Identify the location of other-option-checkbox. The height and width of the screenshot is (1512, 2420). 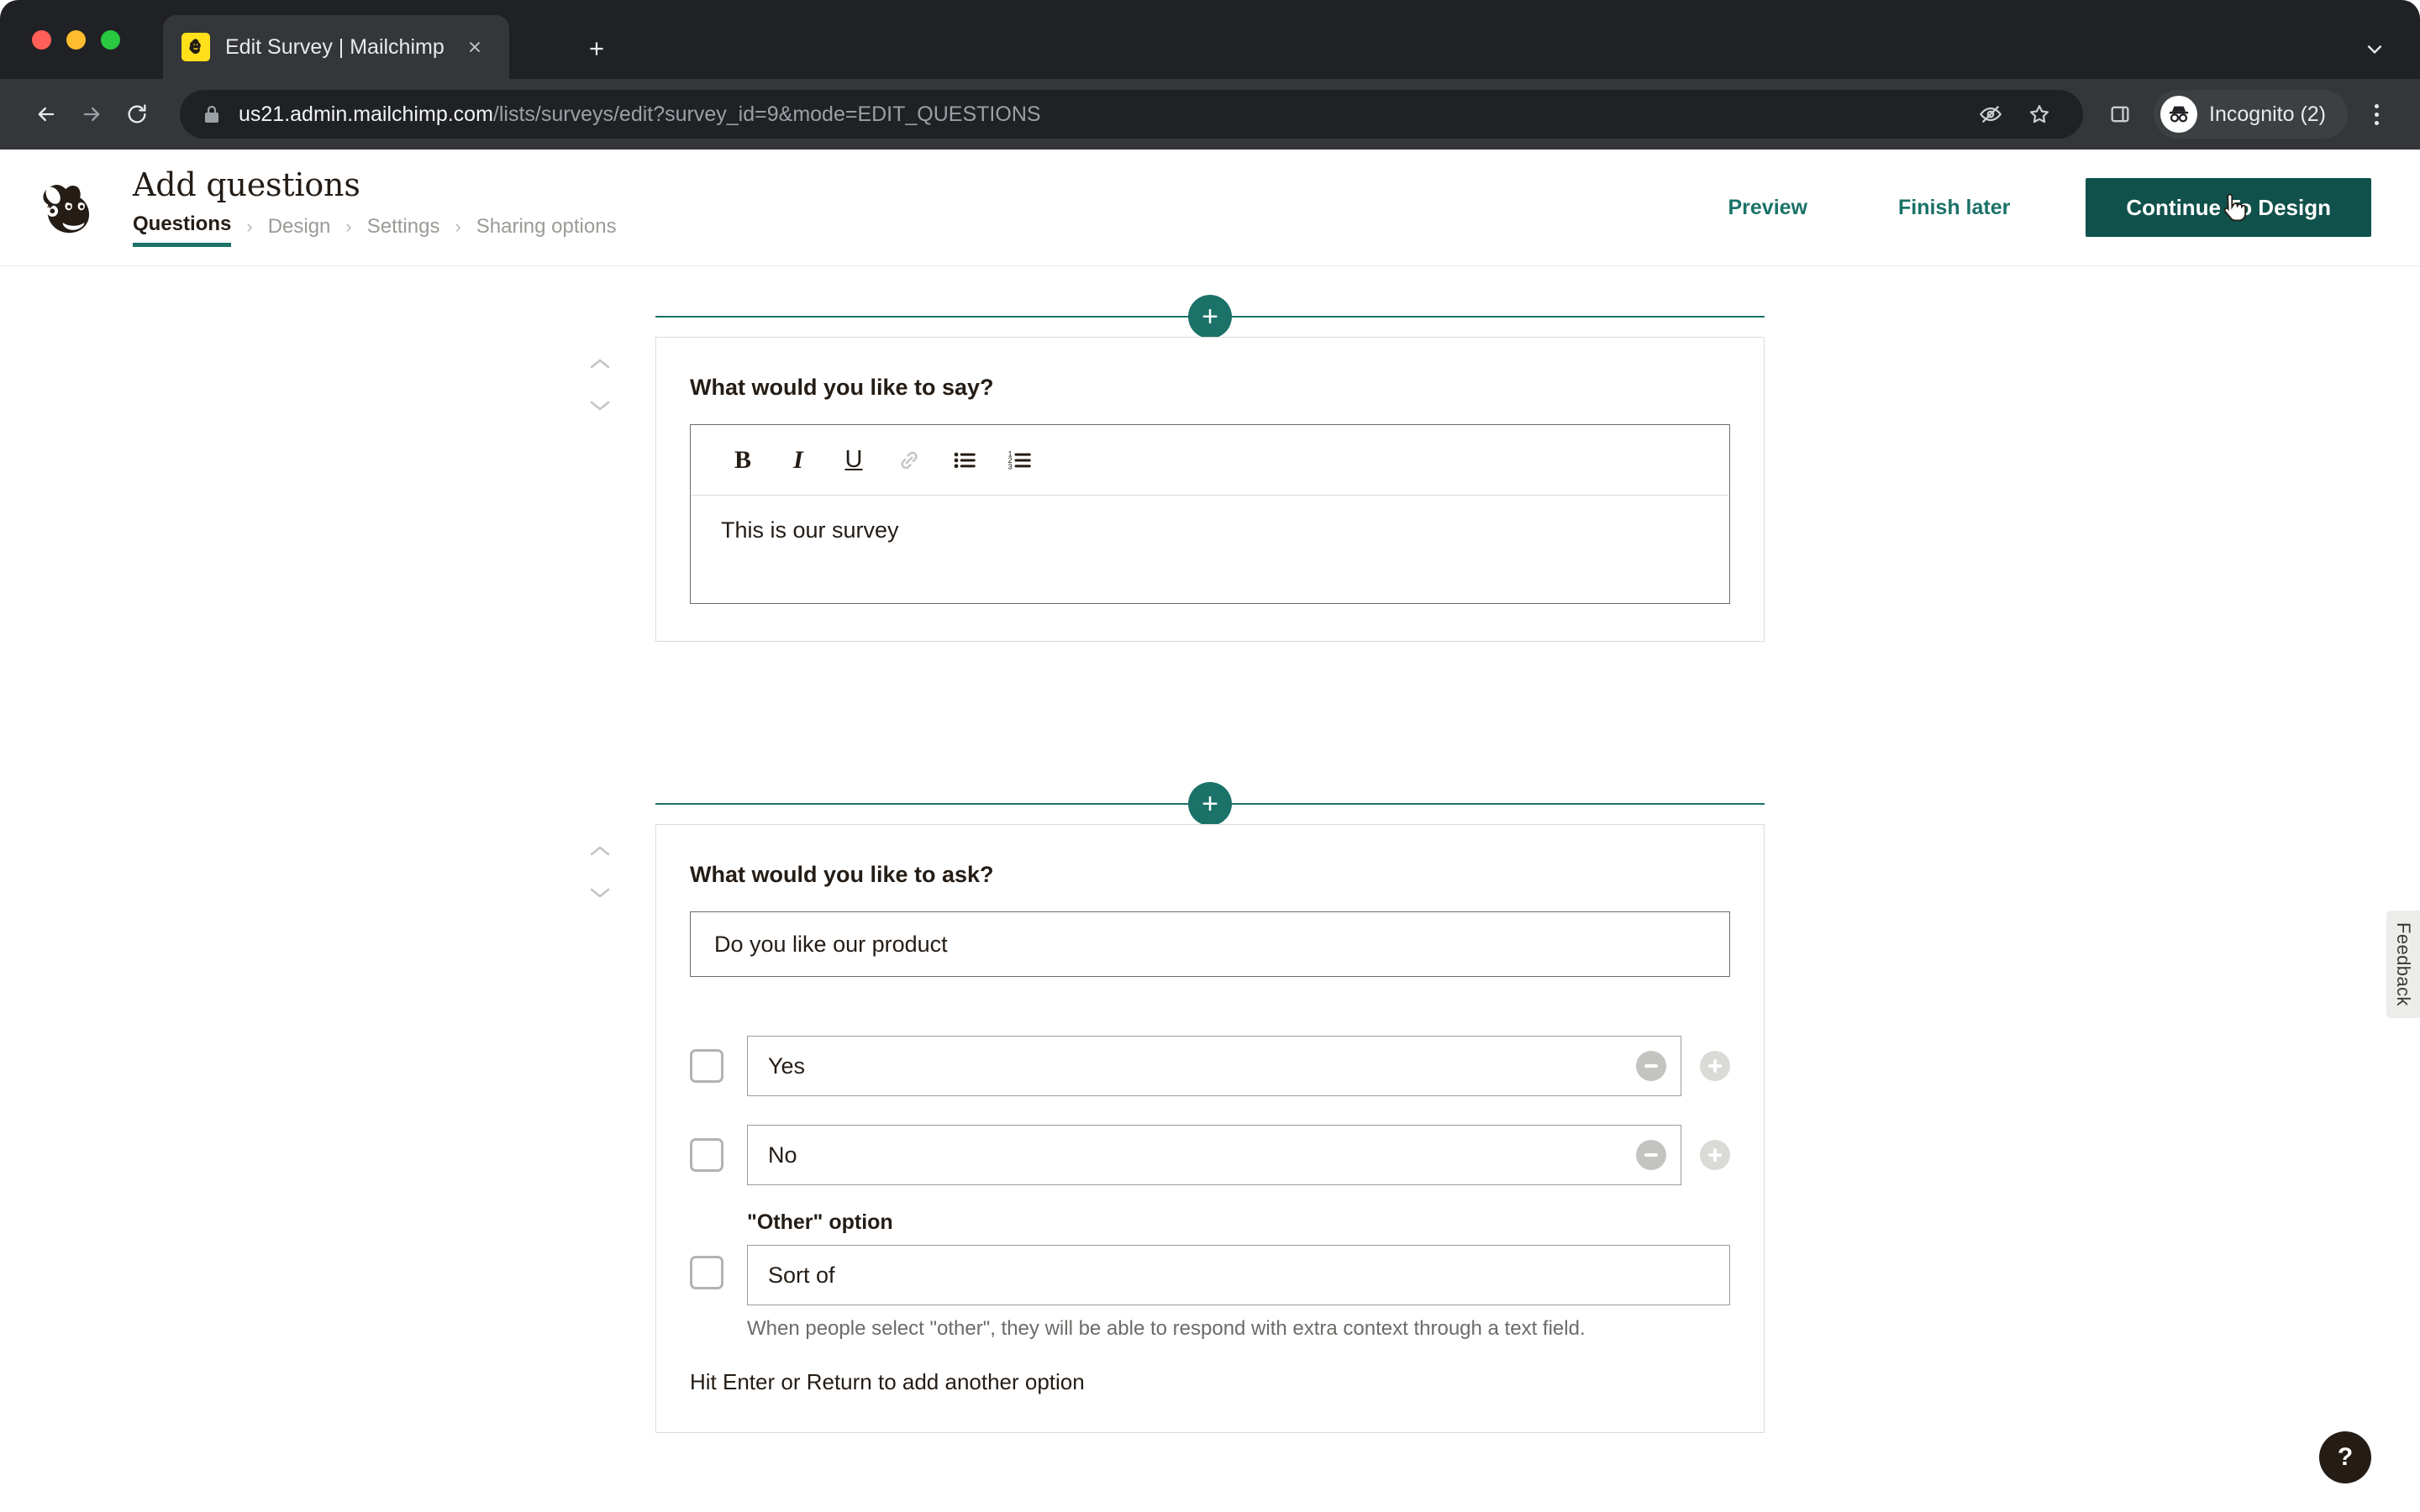
(706, 1272).